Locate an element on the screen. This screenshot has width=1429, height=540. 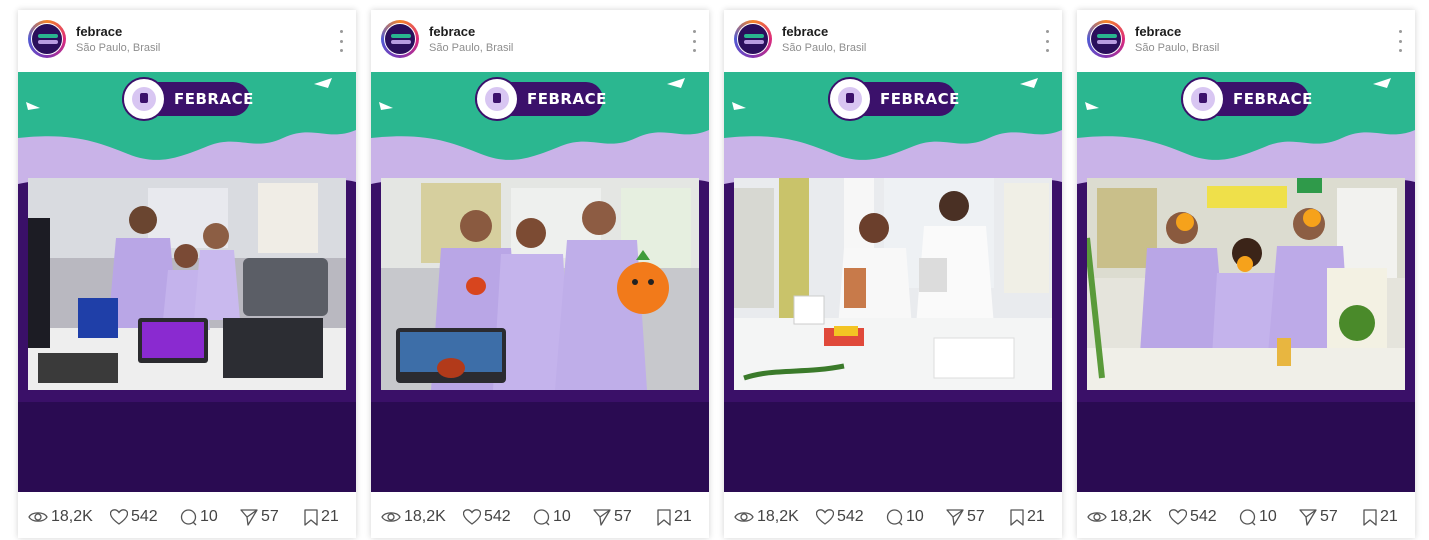
three-students-with-orange-slices-photo is located at coordinates (1246, 284).